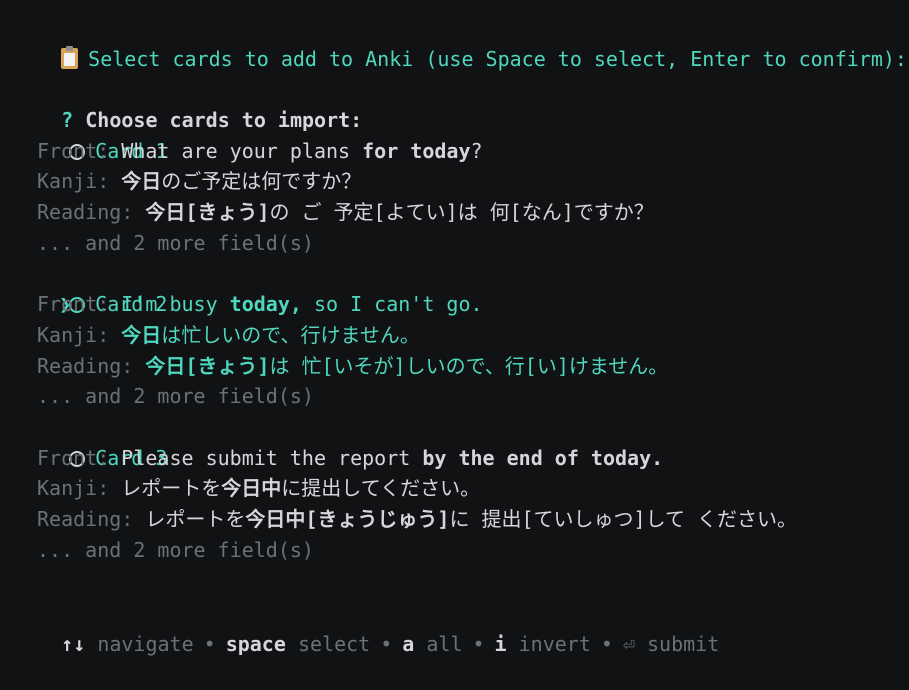 The width and height of the screenshot is (909, 690). What do you see at coordinates (416, 150) in the screenshot?
I see `bold-segment: for today` at bounding box center [416, 150].